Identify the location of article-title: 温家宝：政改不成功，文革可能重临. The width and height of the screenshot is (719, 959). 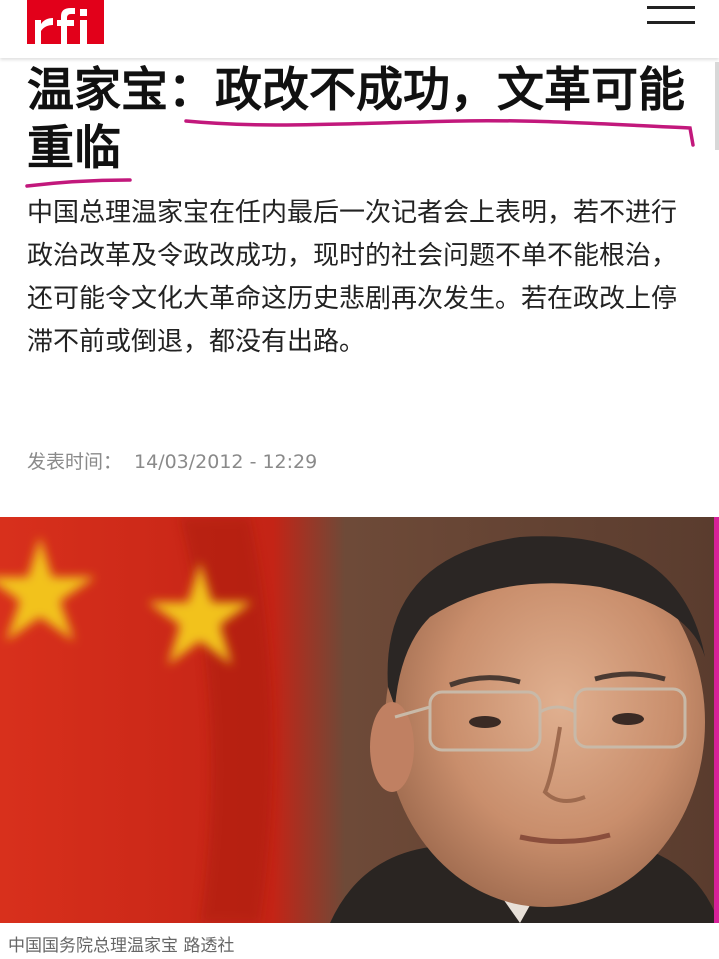
(356, 119).